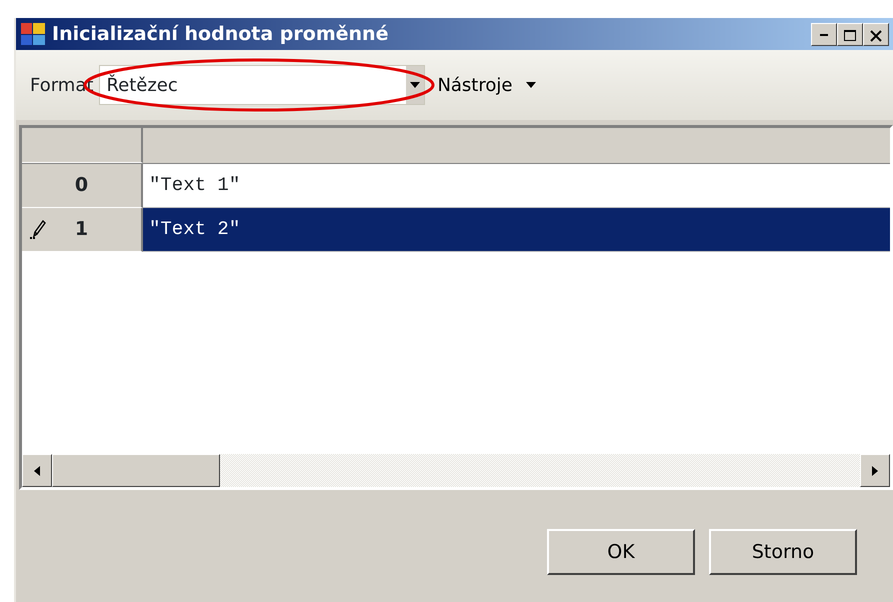 The image size is (893, 602). Describe the element at coordinates (621, 552) in the screenshot. I see `ok-button: OK` at that location.